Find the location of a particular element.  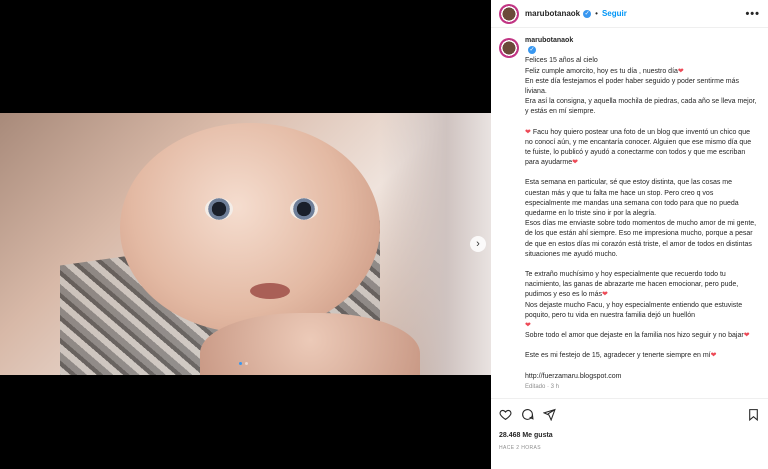

heart-icon is located at coordinates (505, 414).